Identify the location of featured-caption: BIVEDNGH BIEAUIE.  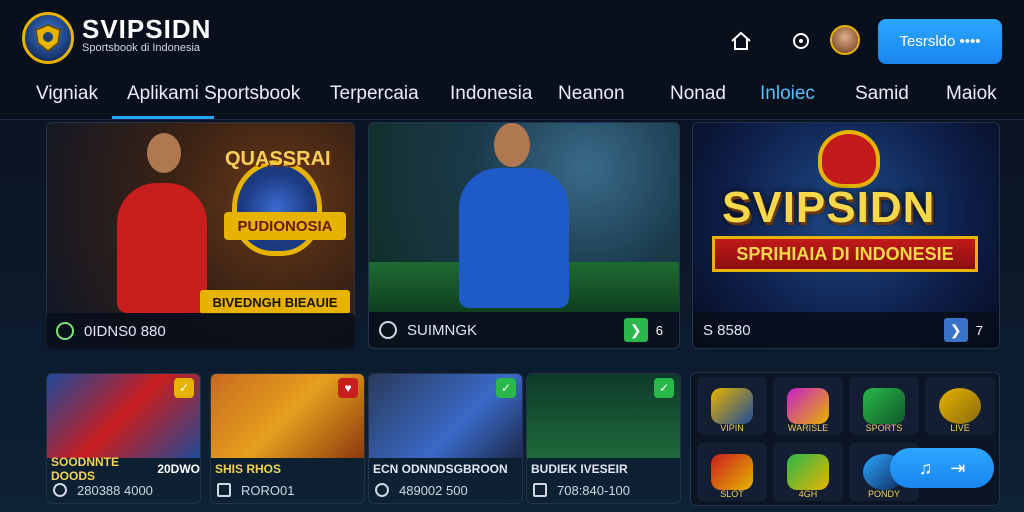
(275, 302).